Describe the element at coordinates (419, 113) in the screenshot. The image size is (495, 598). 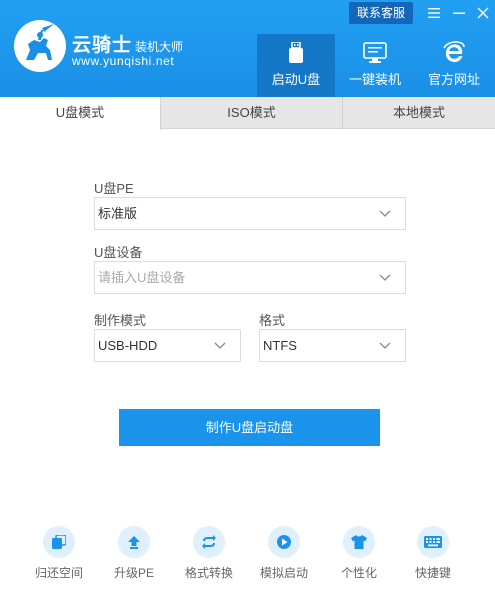
I see `tab-local-mode: 本地模式` at that location.